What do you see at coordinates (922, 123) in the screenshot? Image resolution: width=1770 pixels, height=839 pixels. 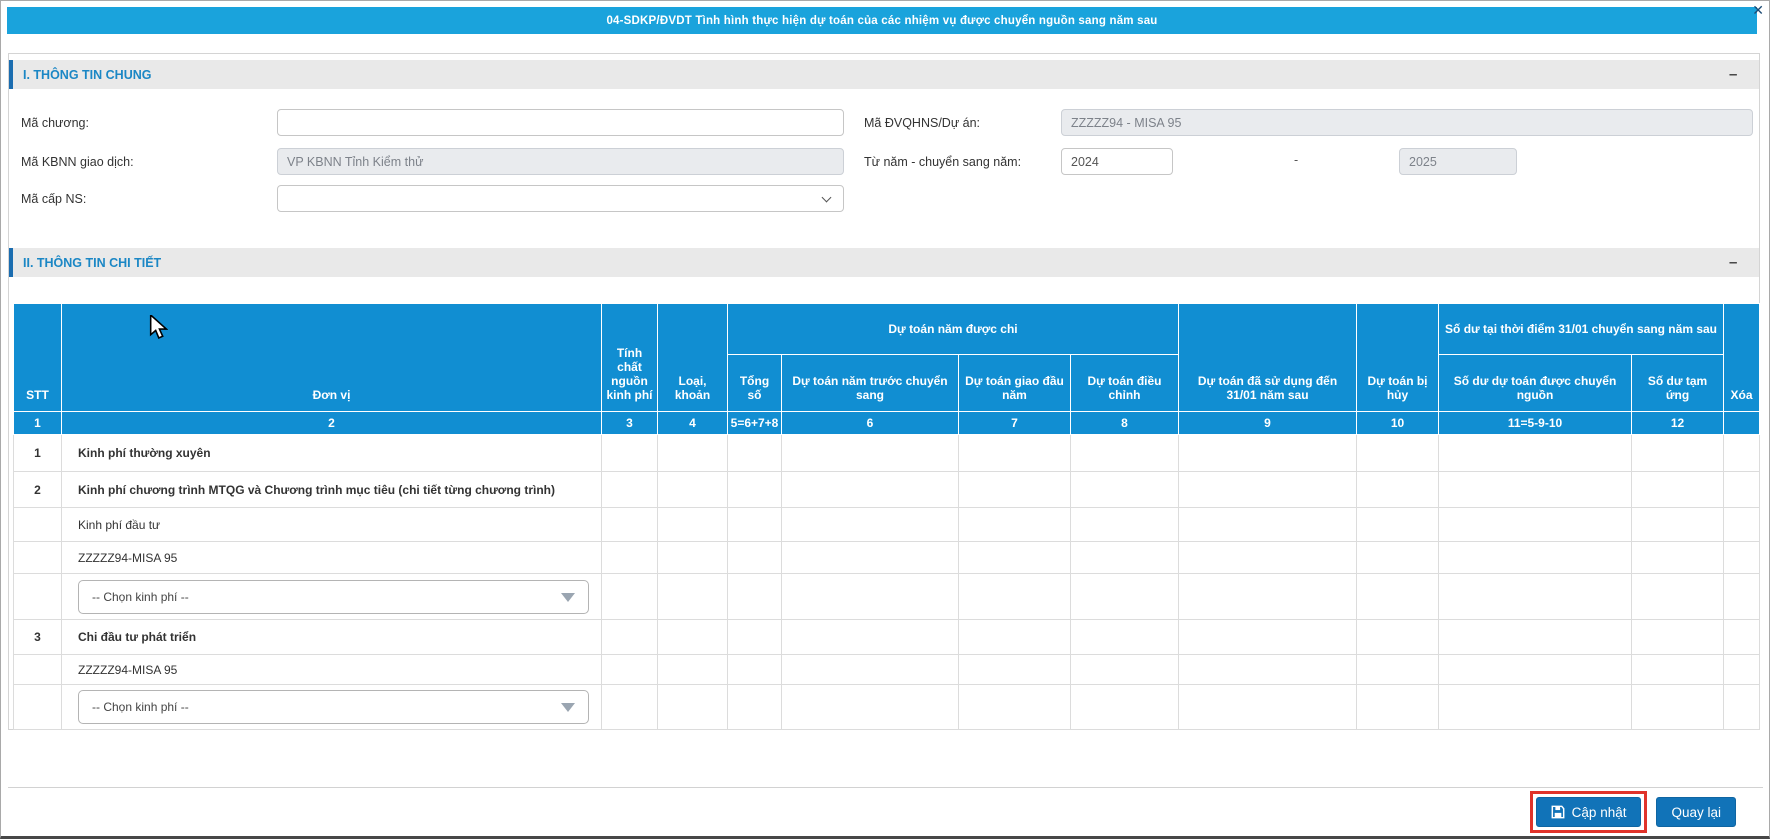 I see `ma-dvqhns-label: Mã ĐVQHNS/Dự án:` at bounding box center [922, 123].